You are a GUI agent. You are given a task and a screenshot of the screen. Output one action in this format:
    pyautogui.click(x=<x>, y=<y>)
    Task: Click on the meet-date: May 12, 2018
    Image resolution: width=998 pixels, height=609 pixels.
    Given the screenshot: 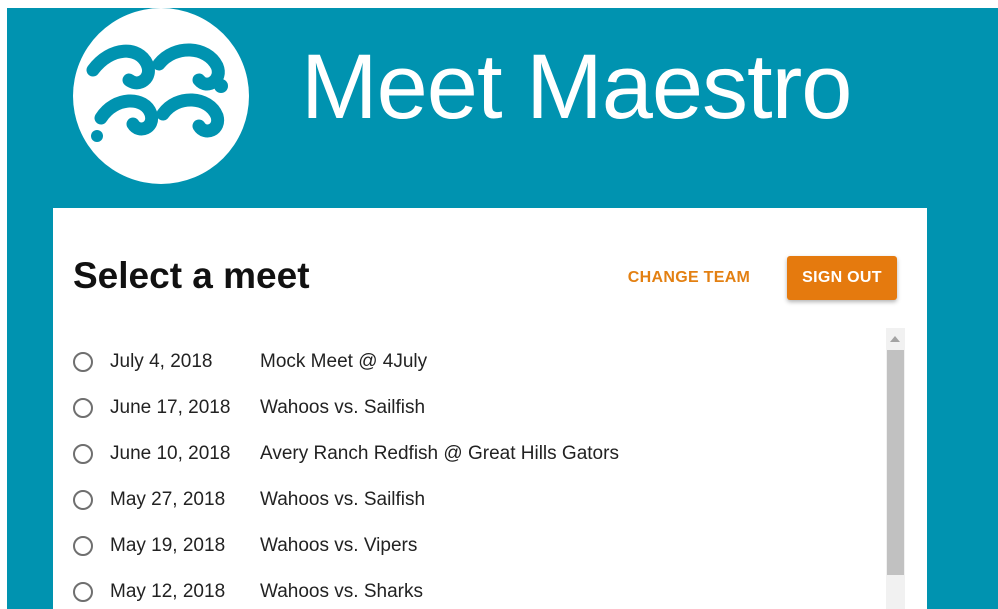 What is the action you would take?
    pyautogui.click(x=168, y=591)
    